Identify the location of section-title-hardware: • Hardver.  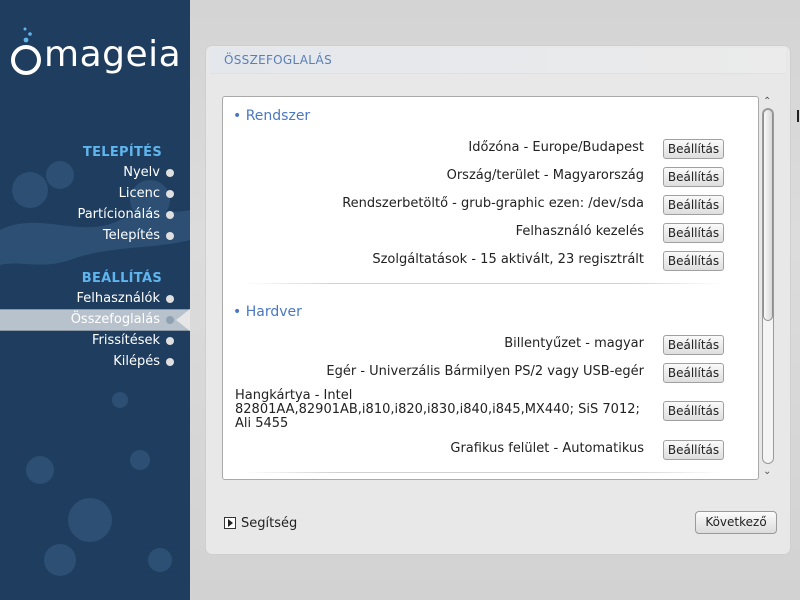
(267, 312).